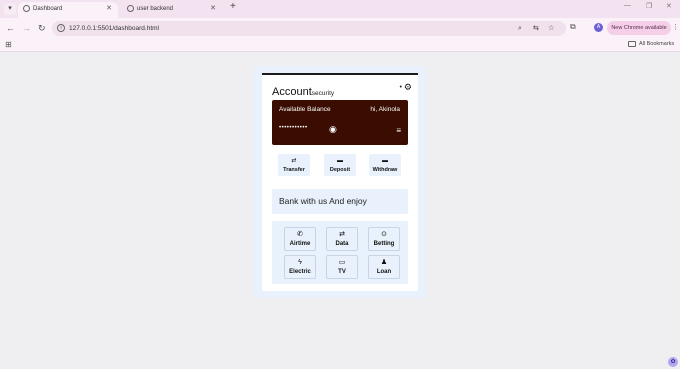 The height and width of the screenshot is (369, 680). Describe the element at coordinates (384, 267) in the screenshot. I see `loan-button: ♟ Loan` at that location.